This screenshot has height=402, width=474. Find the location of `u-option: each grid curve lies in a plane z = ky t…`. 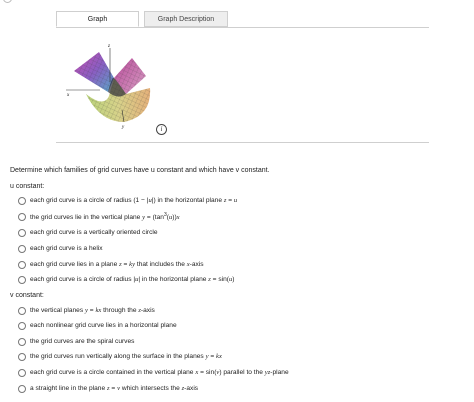

u-option: each grid curve lies in a plane z = ky t… is located at coordinates (111, 264).